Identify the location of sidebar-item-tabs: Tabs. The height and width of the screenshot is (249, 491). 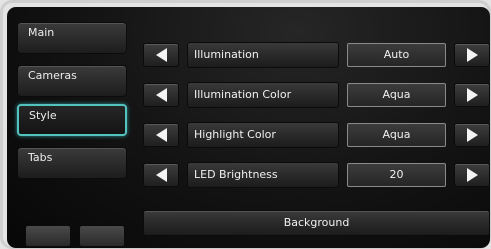
(72, 163).